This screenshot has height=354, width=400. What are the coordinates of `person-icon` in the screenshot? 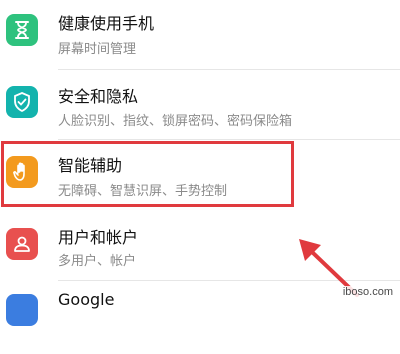 It's located at (22, 244).